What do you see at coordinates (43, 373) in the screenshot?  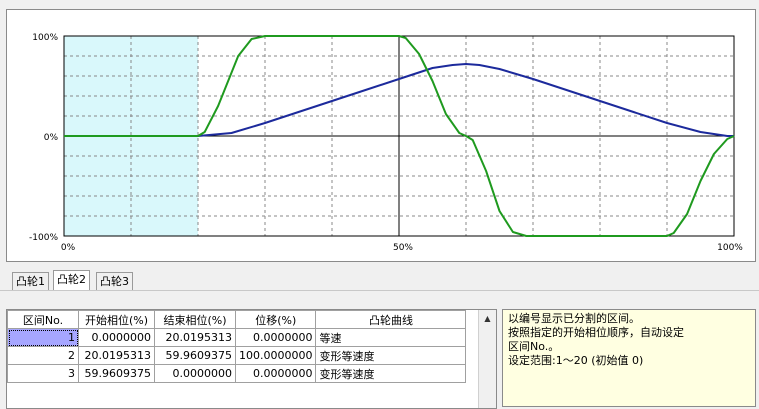 I see `cell-section-no: 3` at bounding box center [43, 373].